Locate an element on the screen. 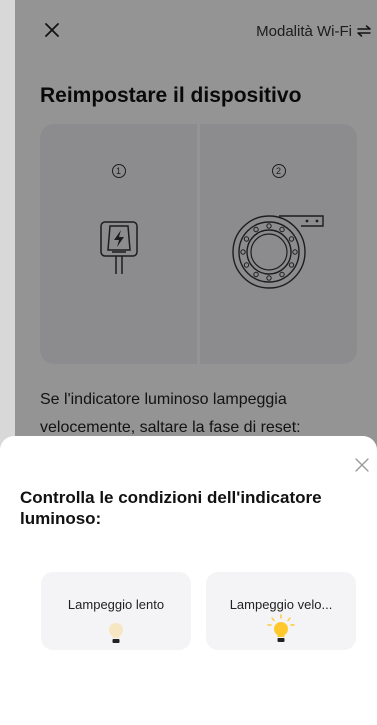 The image size is (377, 725). bulb-dim-icon is located at coordinates (116, 633).